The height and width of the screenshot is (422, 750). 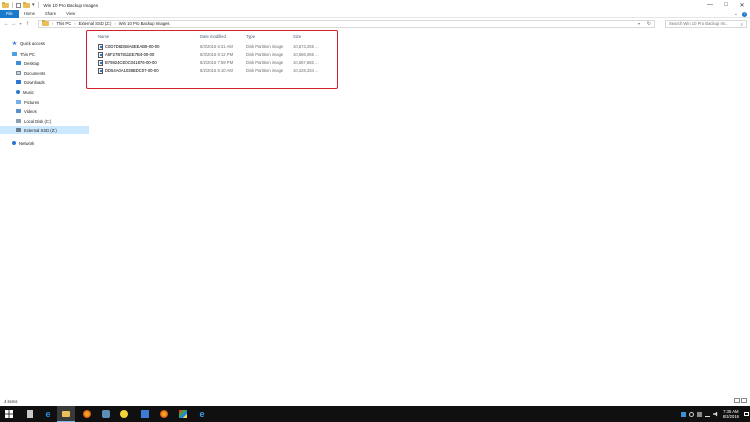 I want to click on tab-file: File, so click(x=9, y=13).